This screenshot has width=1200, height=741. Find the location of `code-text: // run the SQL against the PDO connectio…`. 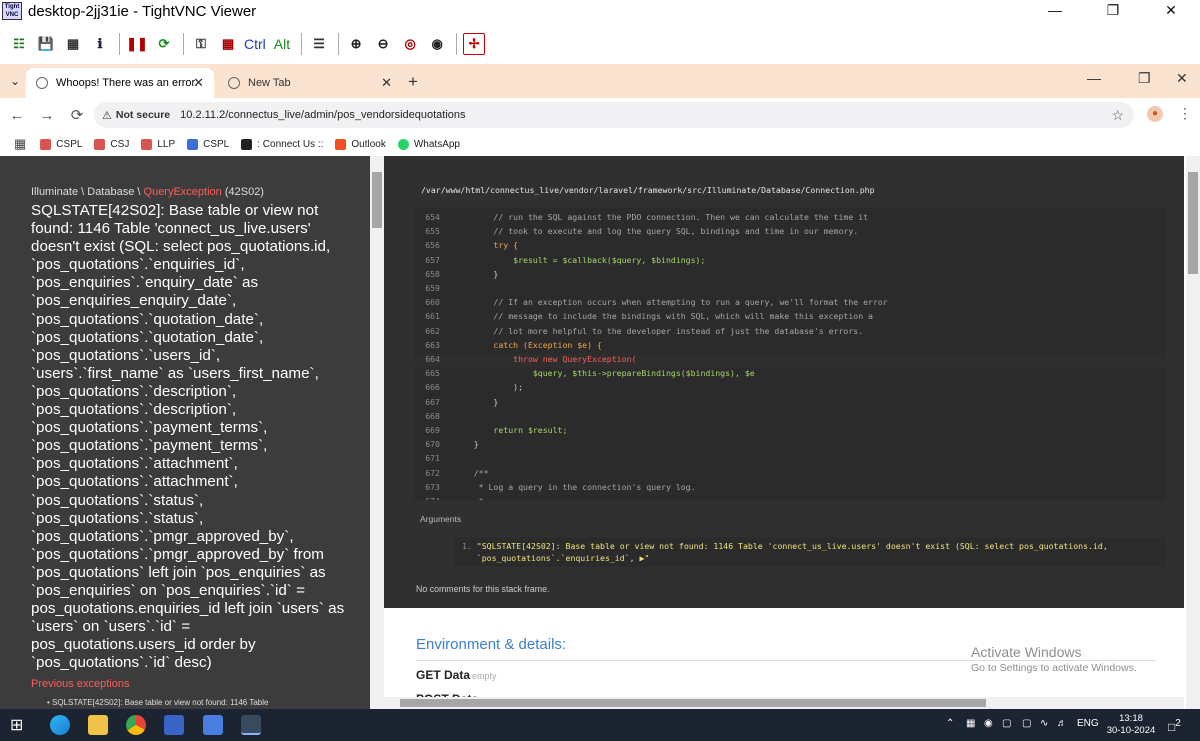

code-text: // run the SQL against the PDO connectio… is located at coordinates (661, 217).